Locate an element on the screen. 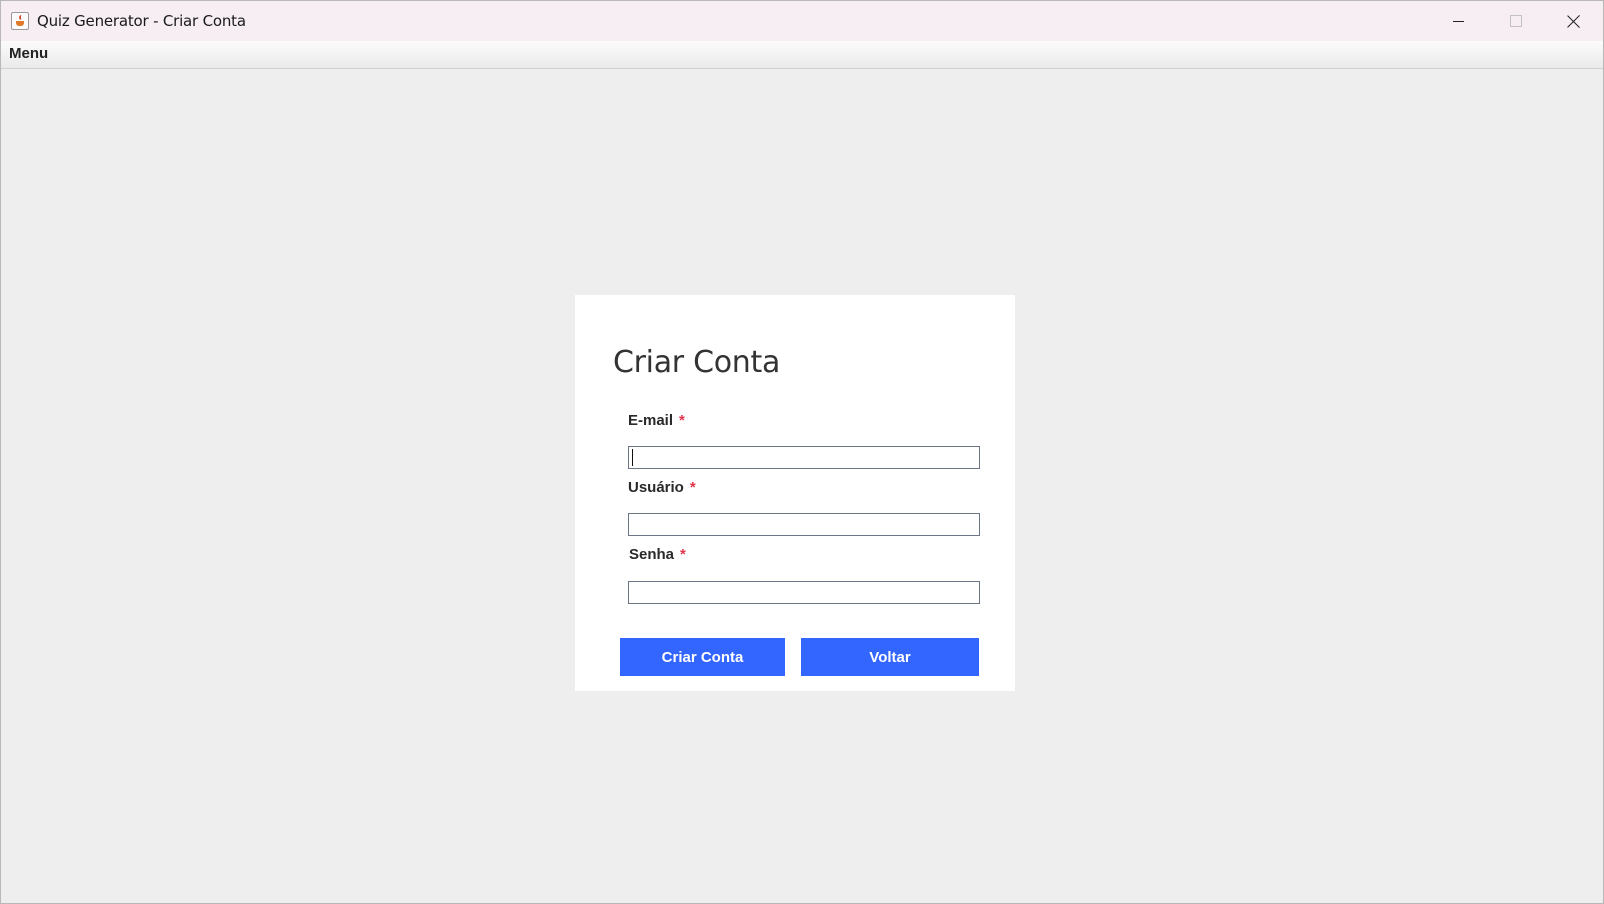 The width and height of the screenshot is (1604, 904). close-button is located at coordinates (1574, 21).